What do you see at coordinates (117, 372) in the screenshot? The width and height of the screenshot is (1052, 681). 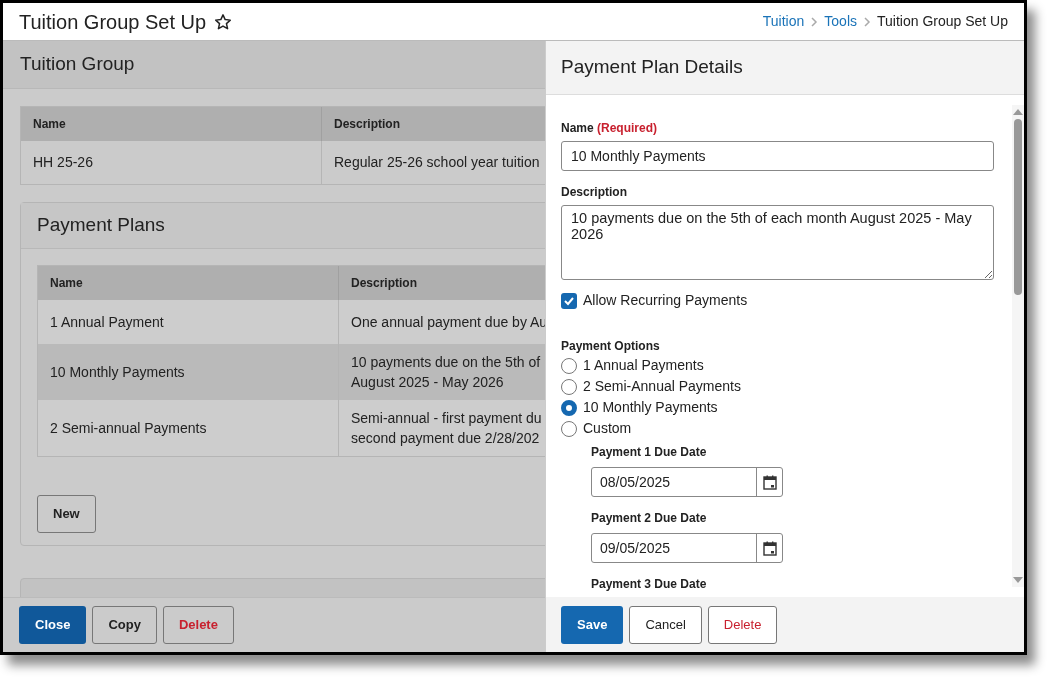 I see `table-cell-text: 10 Monthly Payments` at bounding box center [117, 372].